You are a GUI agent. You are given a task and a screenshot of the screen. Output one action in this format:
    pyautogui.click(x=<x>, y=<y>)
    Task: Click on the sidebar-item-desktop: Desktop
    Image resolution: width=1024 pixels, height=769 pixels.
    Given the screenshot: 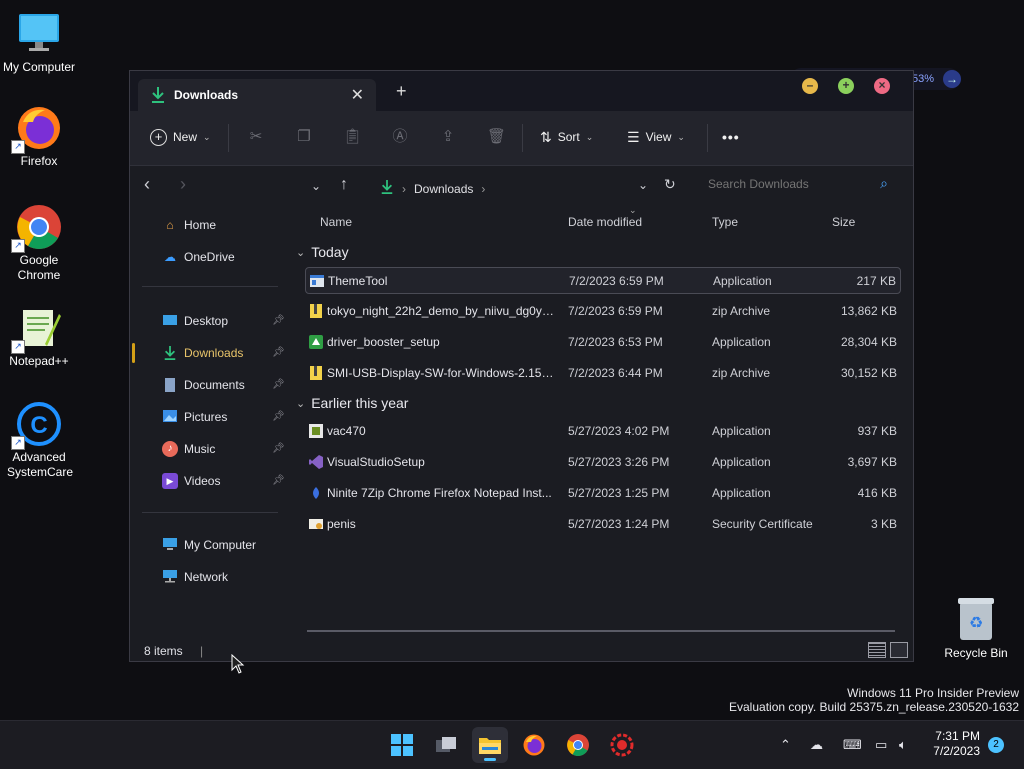 What is the action you would take?
    pyautogui.click(x=195, y=321)
    